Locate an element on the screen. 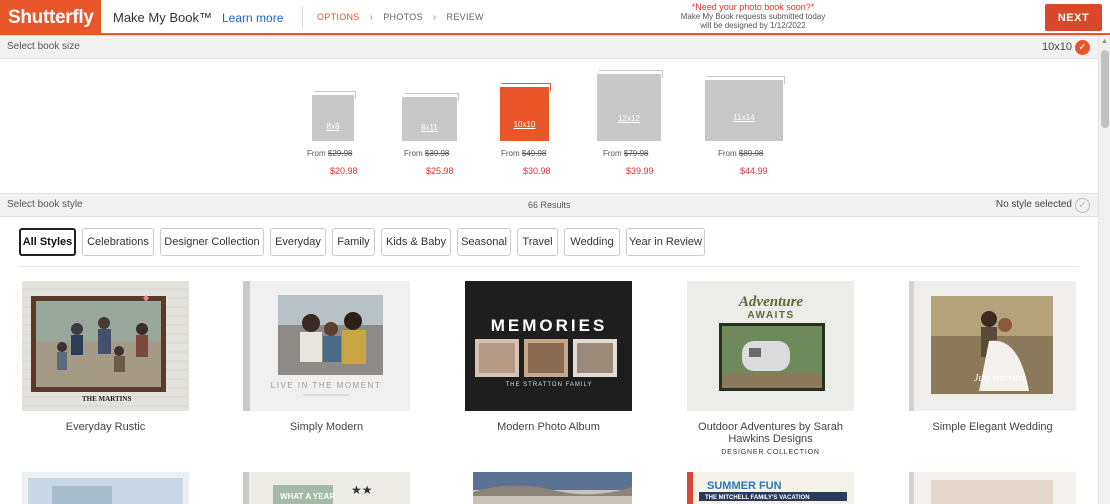 This screenshot has height=504, width=1110. step-navigation: OPTIONS › PHOTOS › REVIEW is located at coordinates (400, 17).